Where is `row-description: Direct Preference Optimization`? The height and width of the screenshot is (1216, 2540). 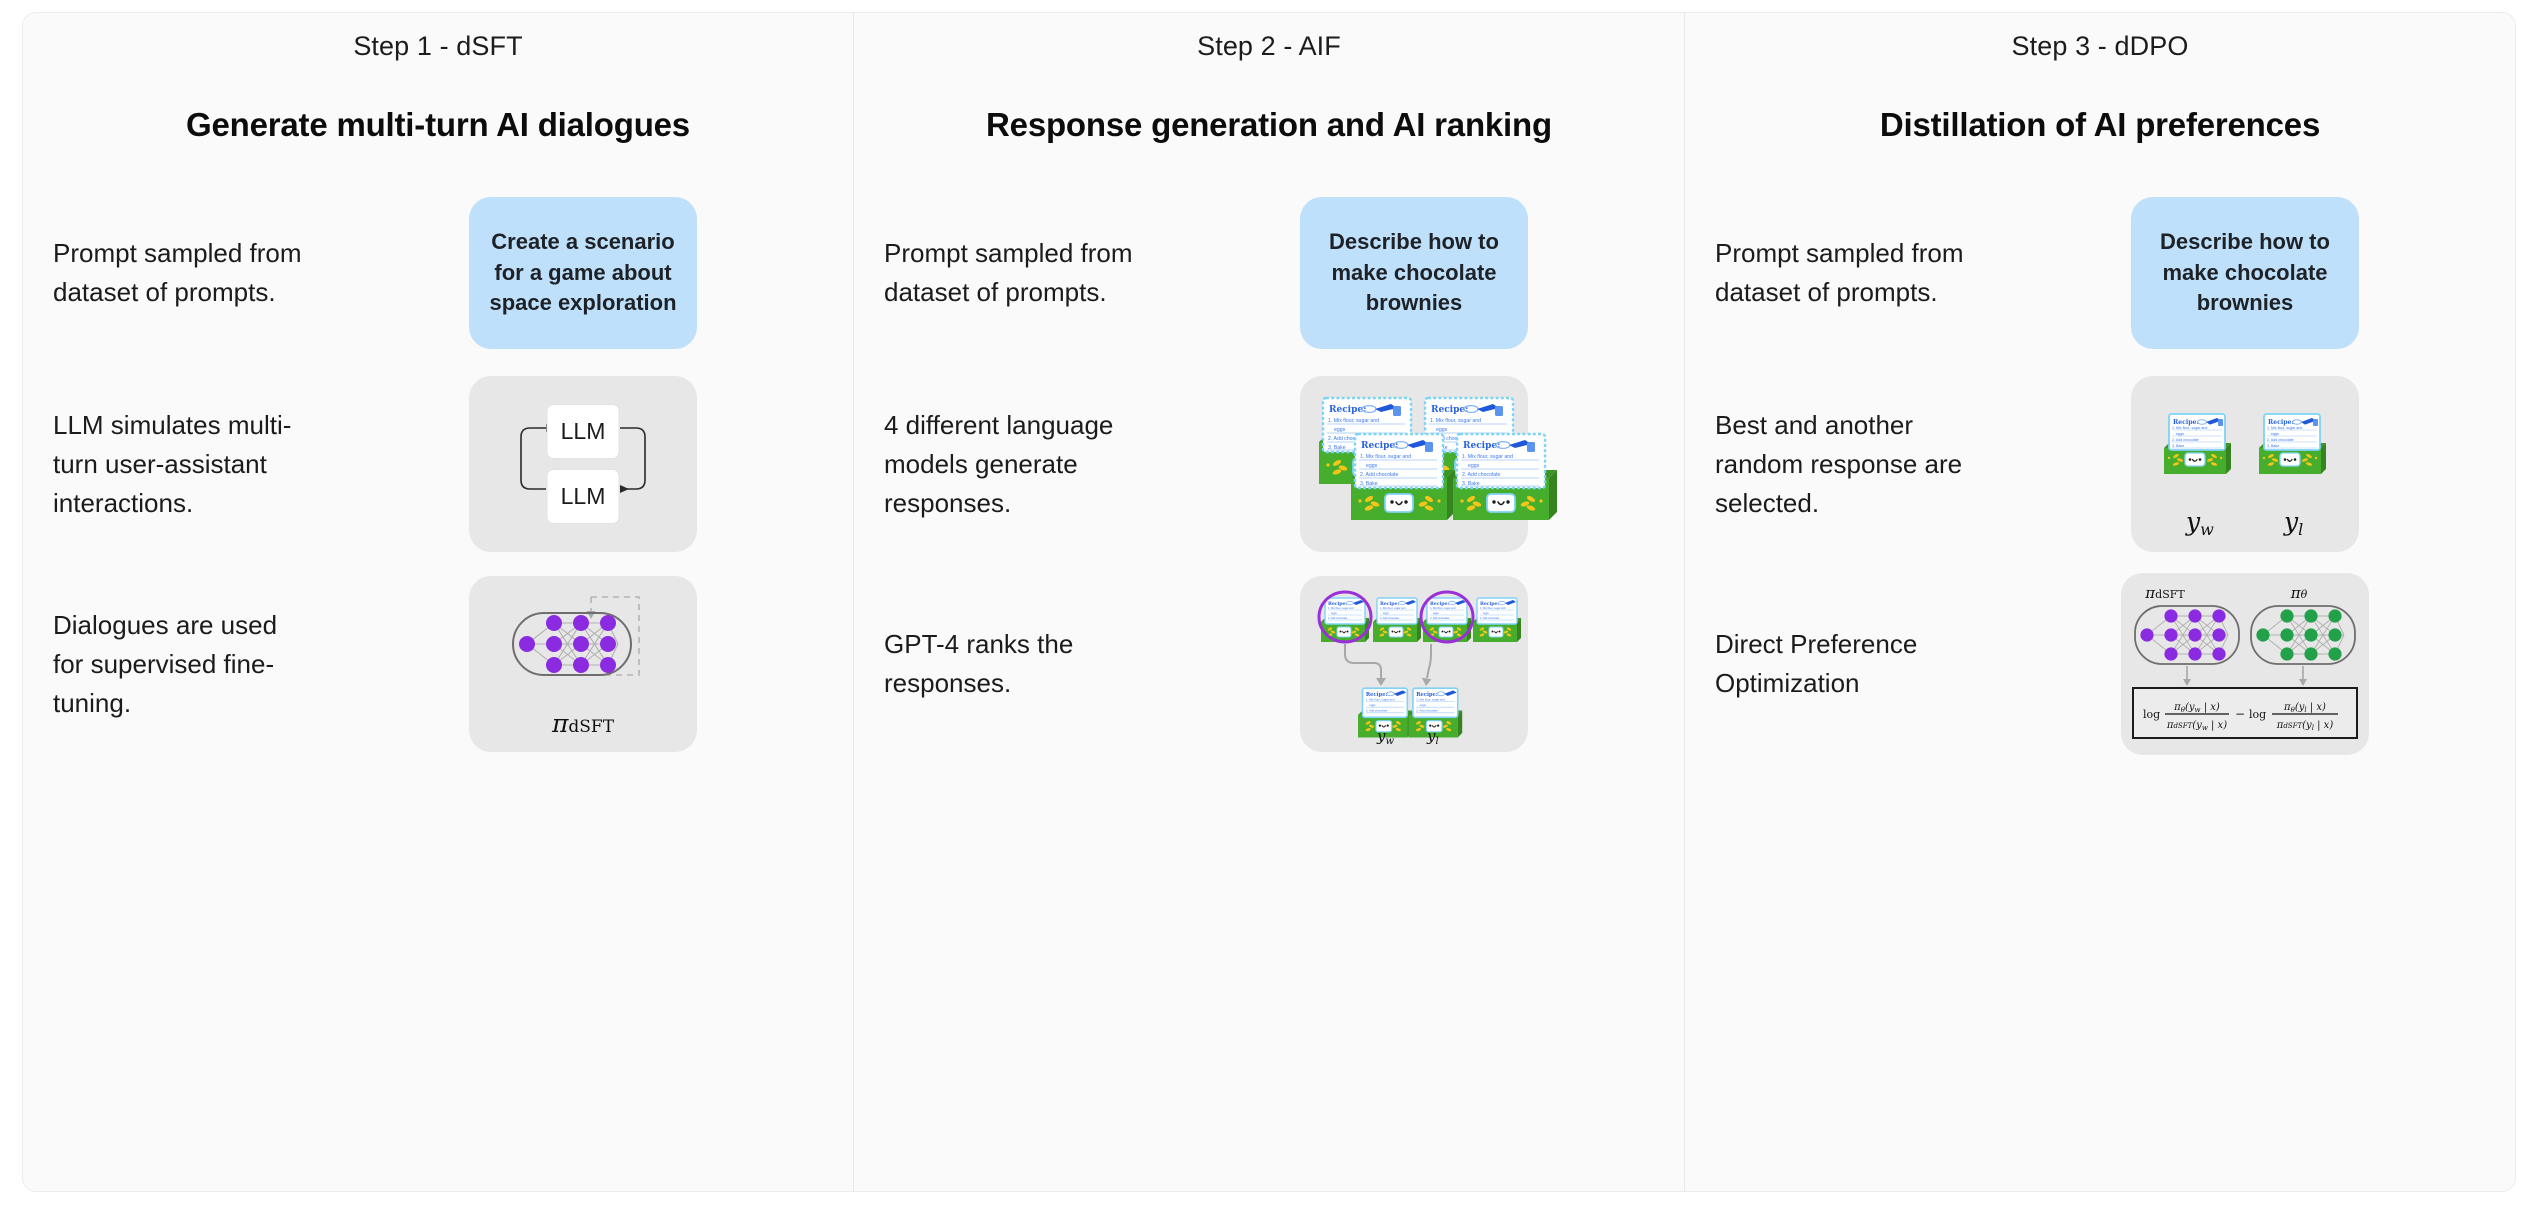 row-description: Direct Preference Optimization is located at coordinates (1816, 663).